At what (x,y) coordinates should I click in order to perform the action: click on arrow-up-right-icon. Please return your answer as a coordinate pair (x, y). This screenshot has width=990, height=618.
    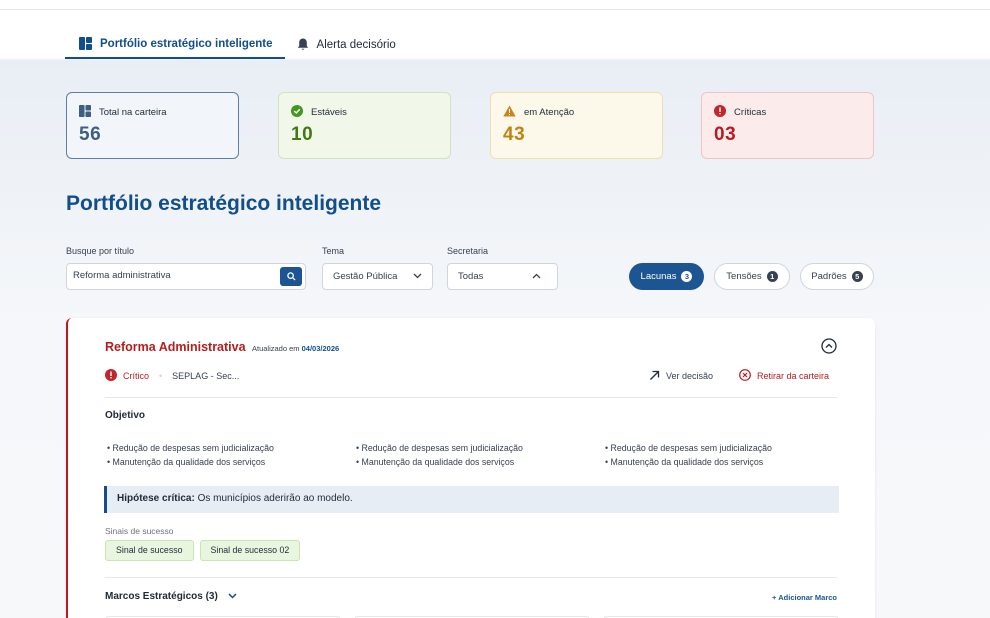
    Looking at the image, I should click on (654, 376).